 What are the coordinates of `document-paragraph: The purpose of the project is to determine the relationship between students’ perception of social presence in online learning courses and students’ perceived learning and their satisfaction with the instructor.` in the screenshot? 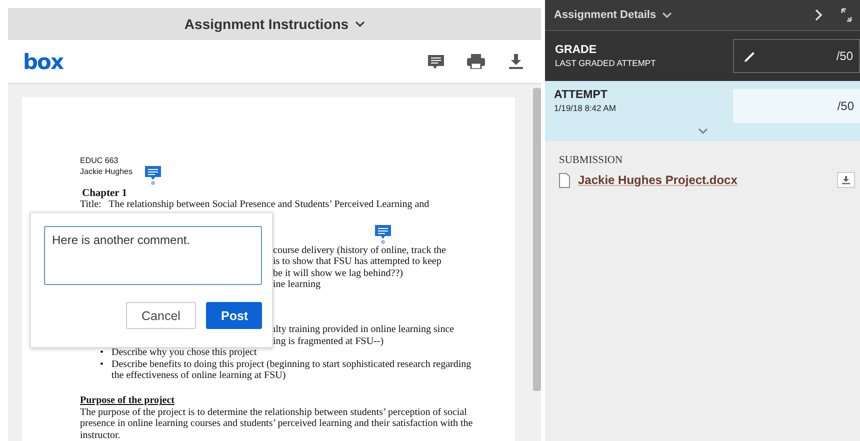 It's located at (277, 423).